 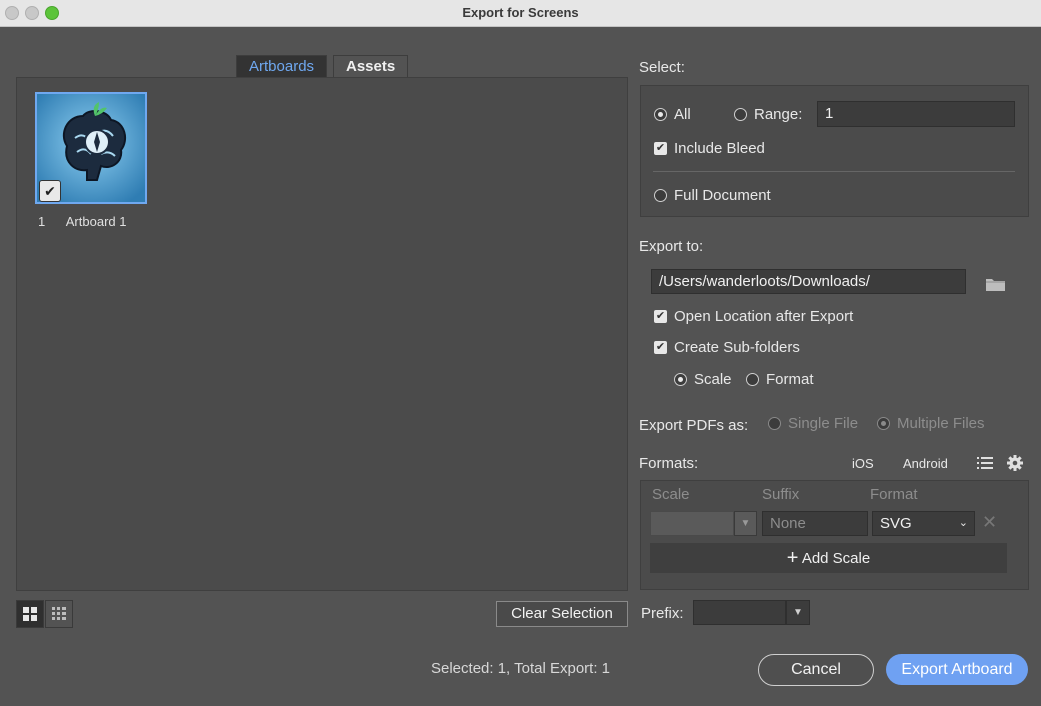 I want to click on format-value: SVG, so click(x=896, y=523).